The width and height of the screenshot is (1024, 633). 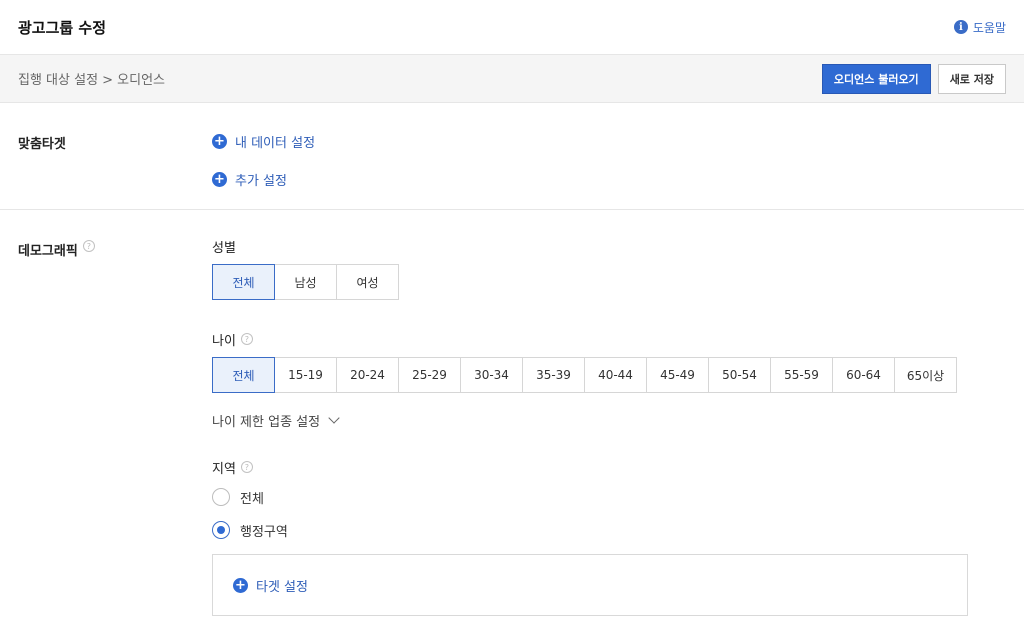 I want to click on radio-button, so click(x=221, y=497).